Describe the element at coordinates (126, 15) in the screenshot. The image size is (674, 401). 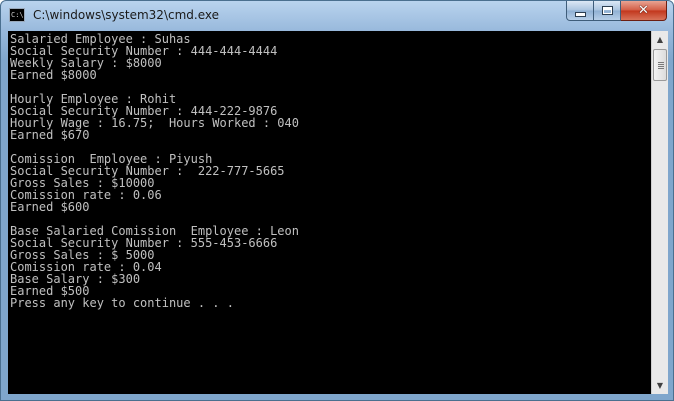
I see `window-title: C:\windows\system32\cmd.exe` at that location.